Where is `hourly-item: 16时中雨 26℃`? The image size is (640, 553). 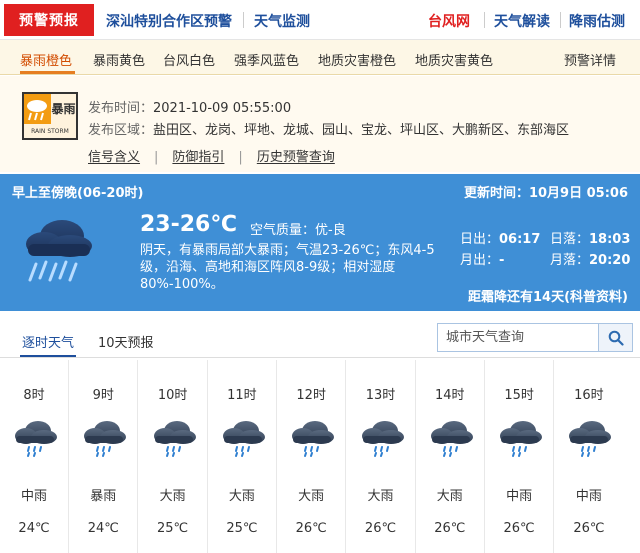 hourly-item: 16时中雨 26℃ is located at coordinates (588, 456).